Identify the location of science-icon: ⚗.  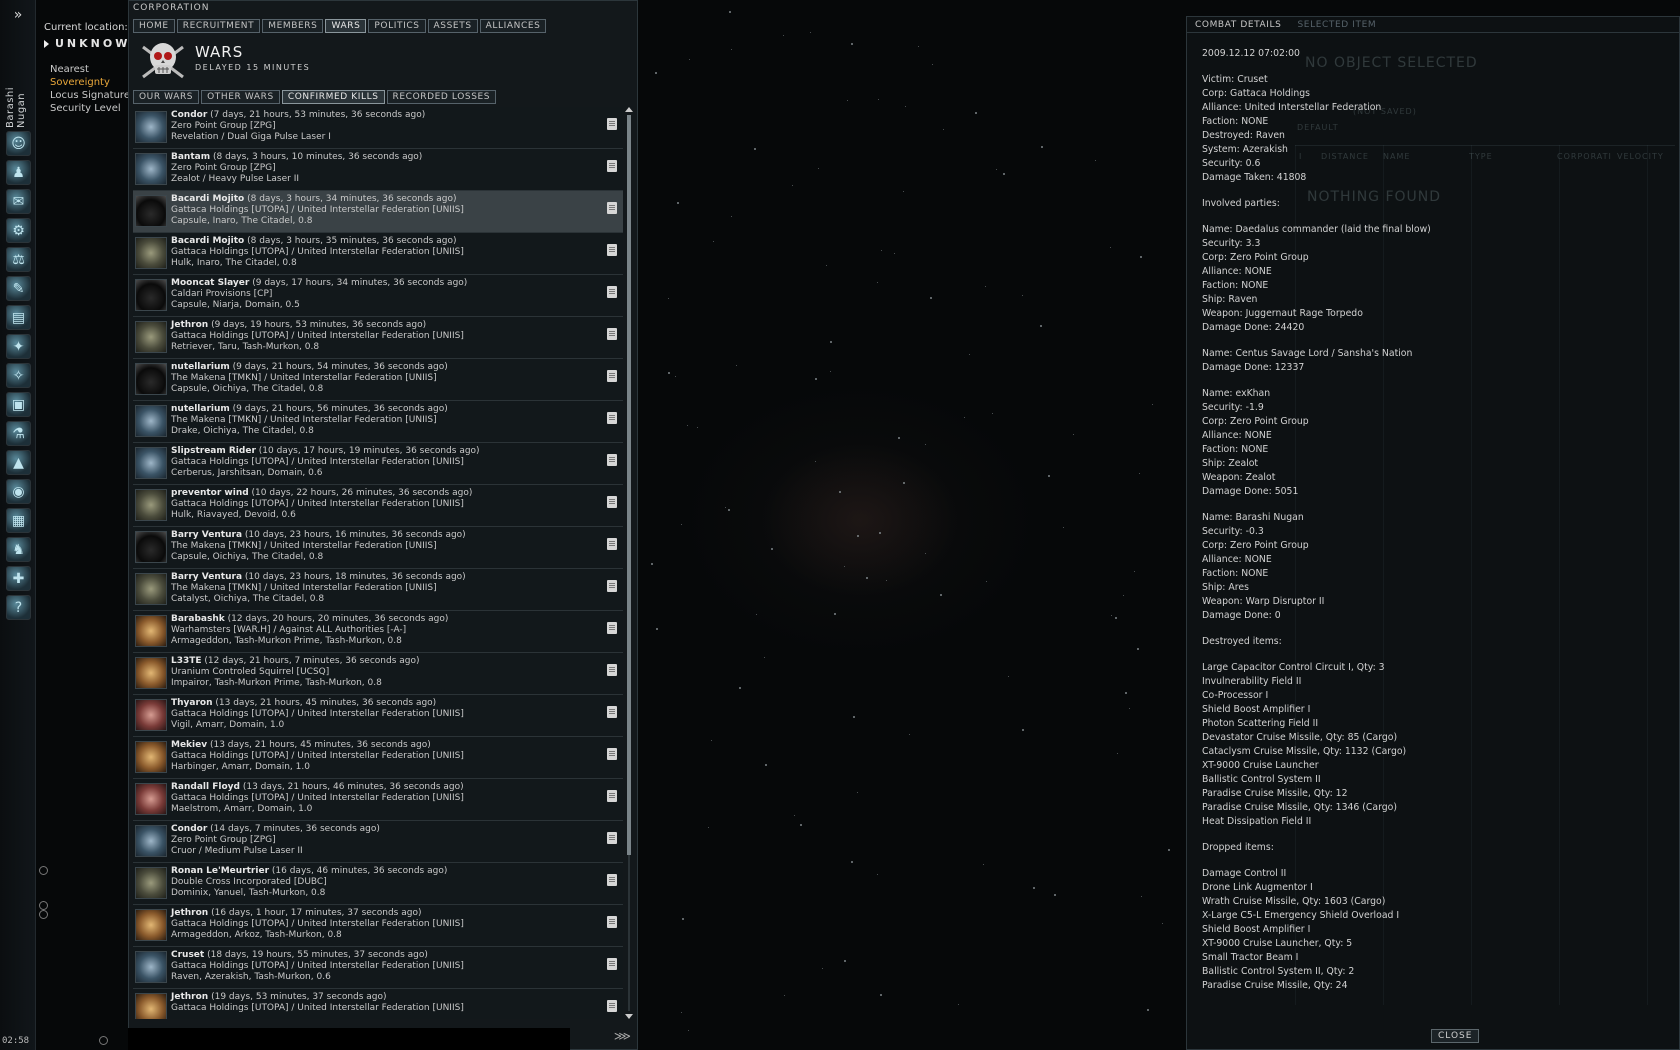
(18, 433).